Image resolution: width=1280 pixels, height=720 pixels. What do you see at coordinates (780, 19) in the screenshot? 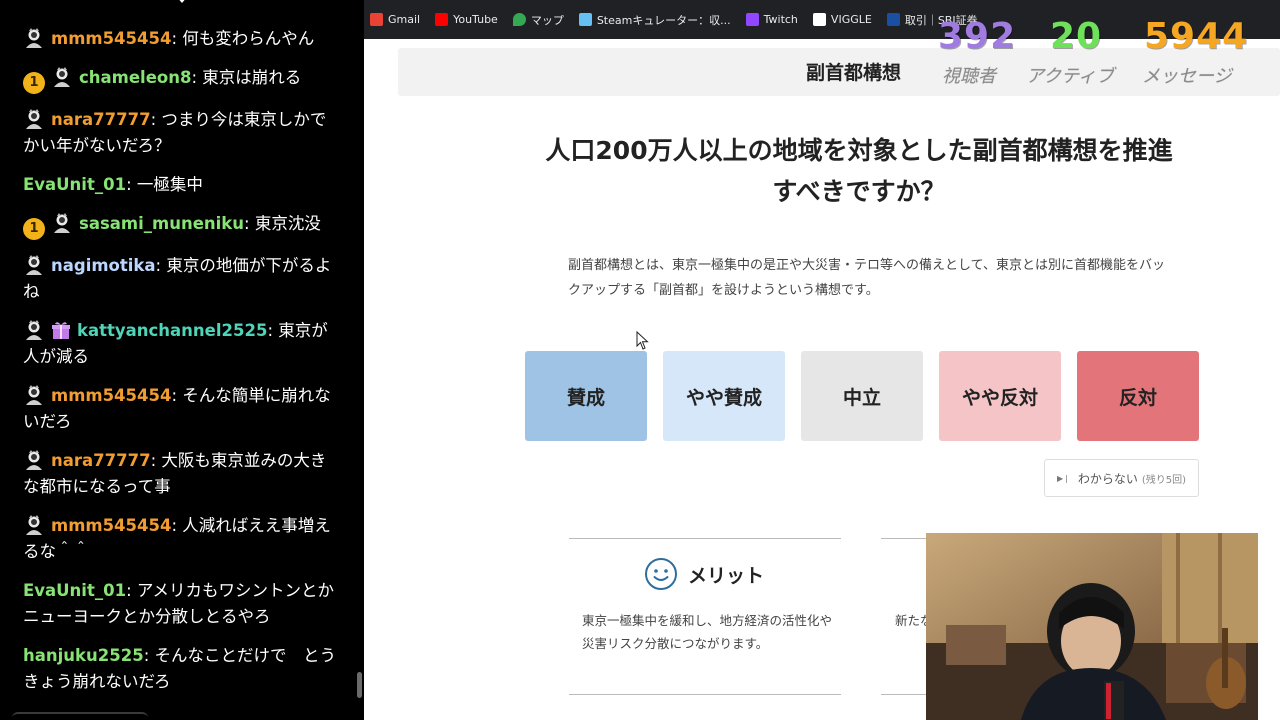
I see `bookmark-label: Twitch` at bounding box center [780, 19].